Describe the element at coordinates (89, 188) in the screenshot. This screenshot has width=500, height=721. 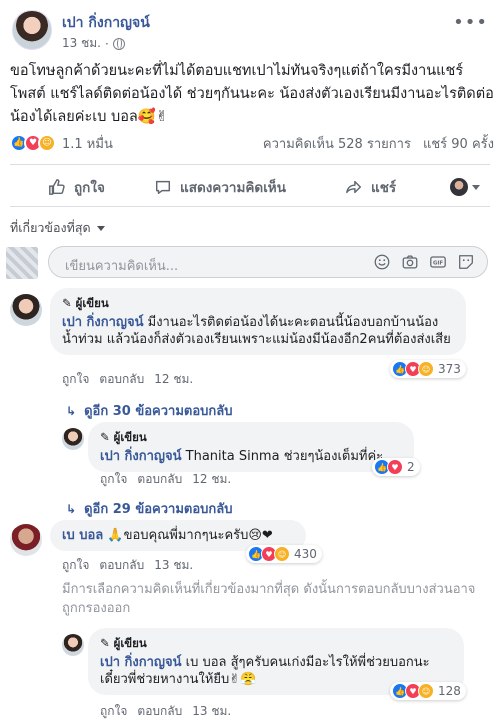
I see `like-label: ถูกใจ` at that location.